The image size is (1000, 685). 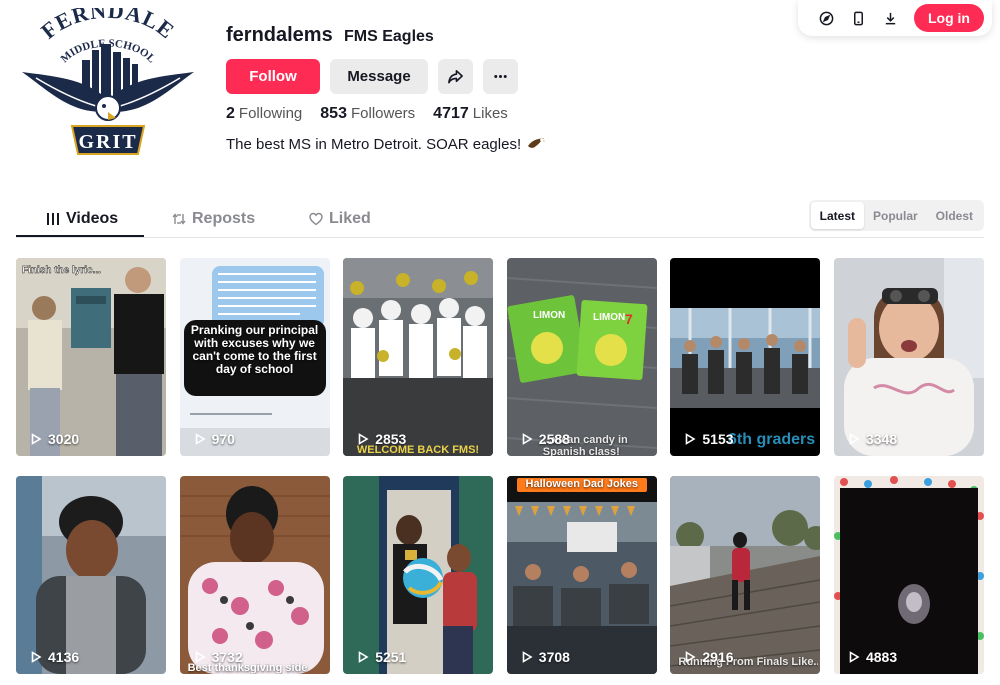 I want to click on stat-following-value: 2, so click(x=230, y=113).